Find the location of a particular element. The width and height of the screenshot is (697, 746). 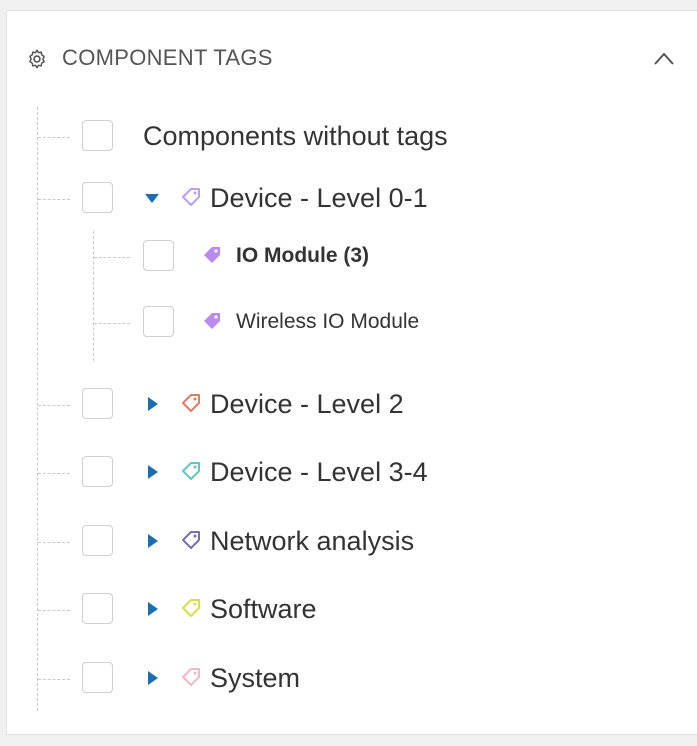

tree-item-label: Components without tags is located at coordinates (295, 136).